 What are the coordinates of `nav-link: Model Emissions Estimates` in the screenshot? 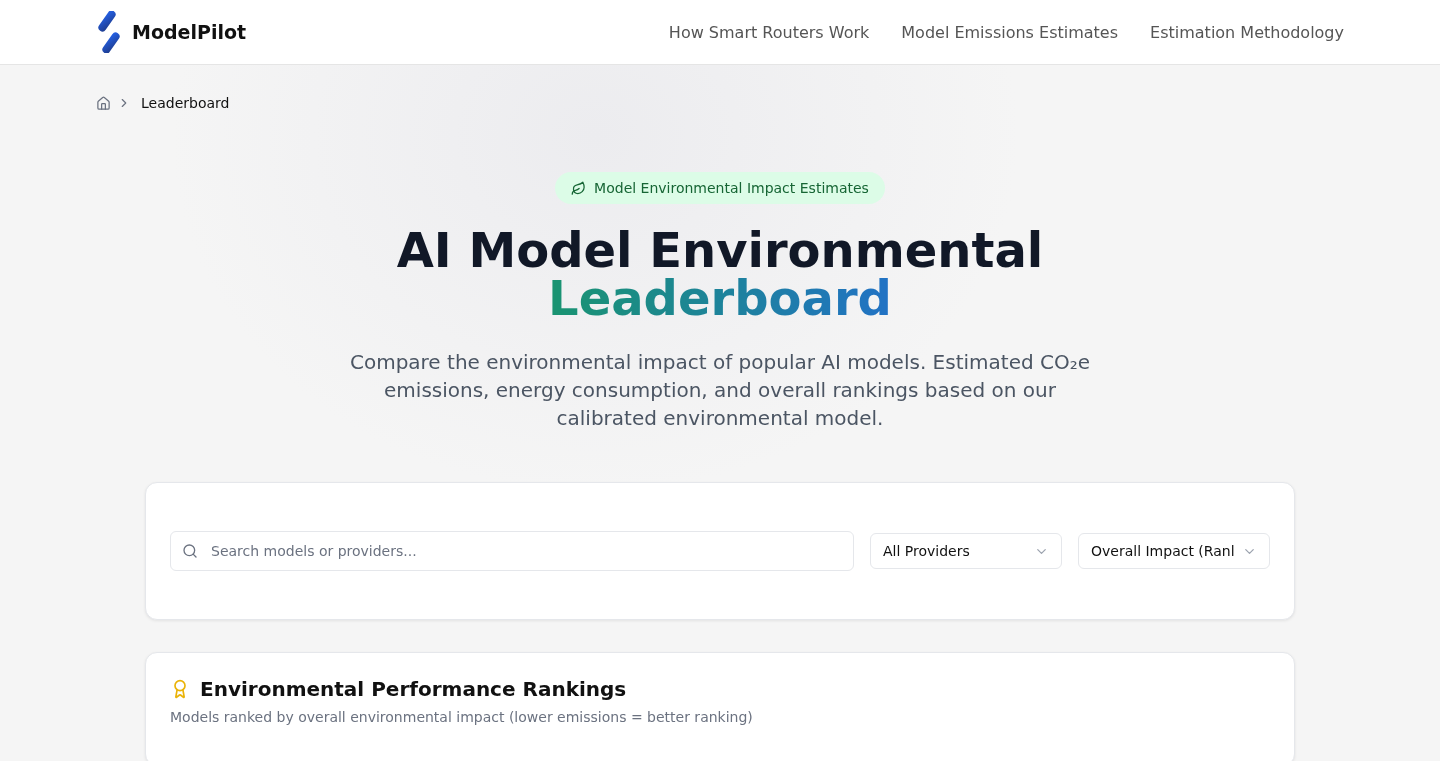 It's located at (1010, 32).